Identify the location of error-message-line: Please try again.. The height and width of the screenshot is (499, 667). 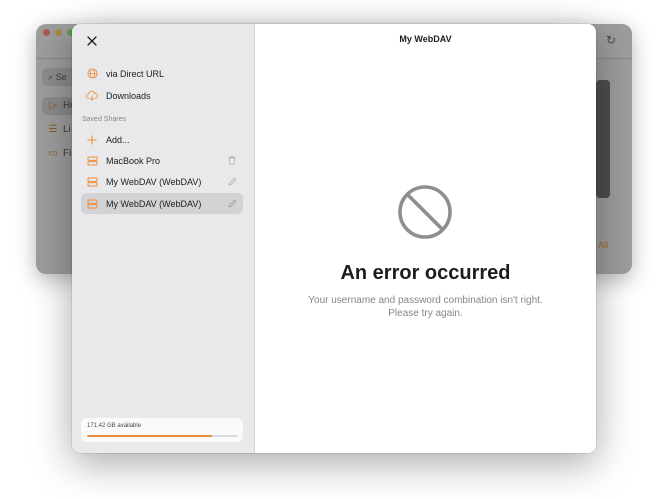
(425, 313).